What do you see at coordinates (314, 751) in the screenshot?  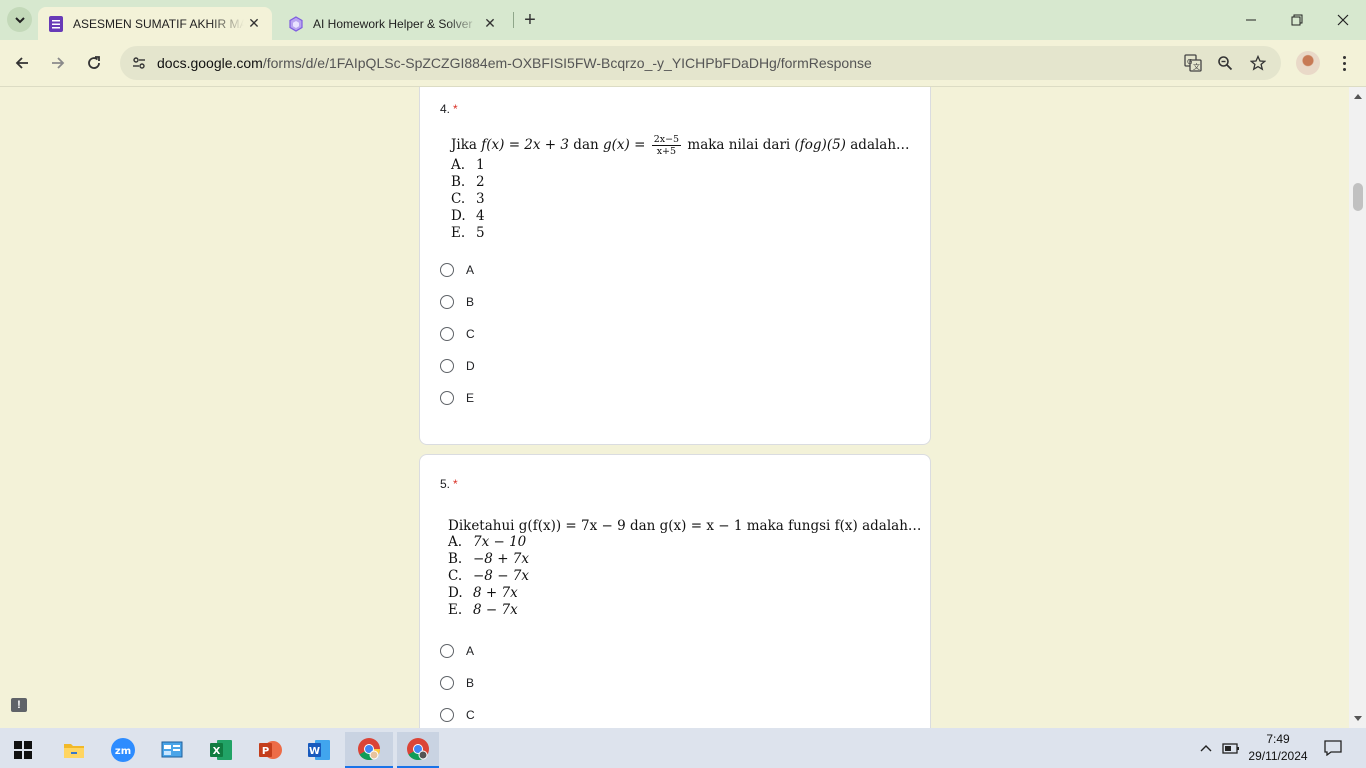 I see `svg-text: W` at bounding box center [314, 751].